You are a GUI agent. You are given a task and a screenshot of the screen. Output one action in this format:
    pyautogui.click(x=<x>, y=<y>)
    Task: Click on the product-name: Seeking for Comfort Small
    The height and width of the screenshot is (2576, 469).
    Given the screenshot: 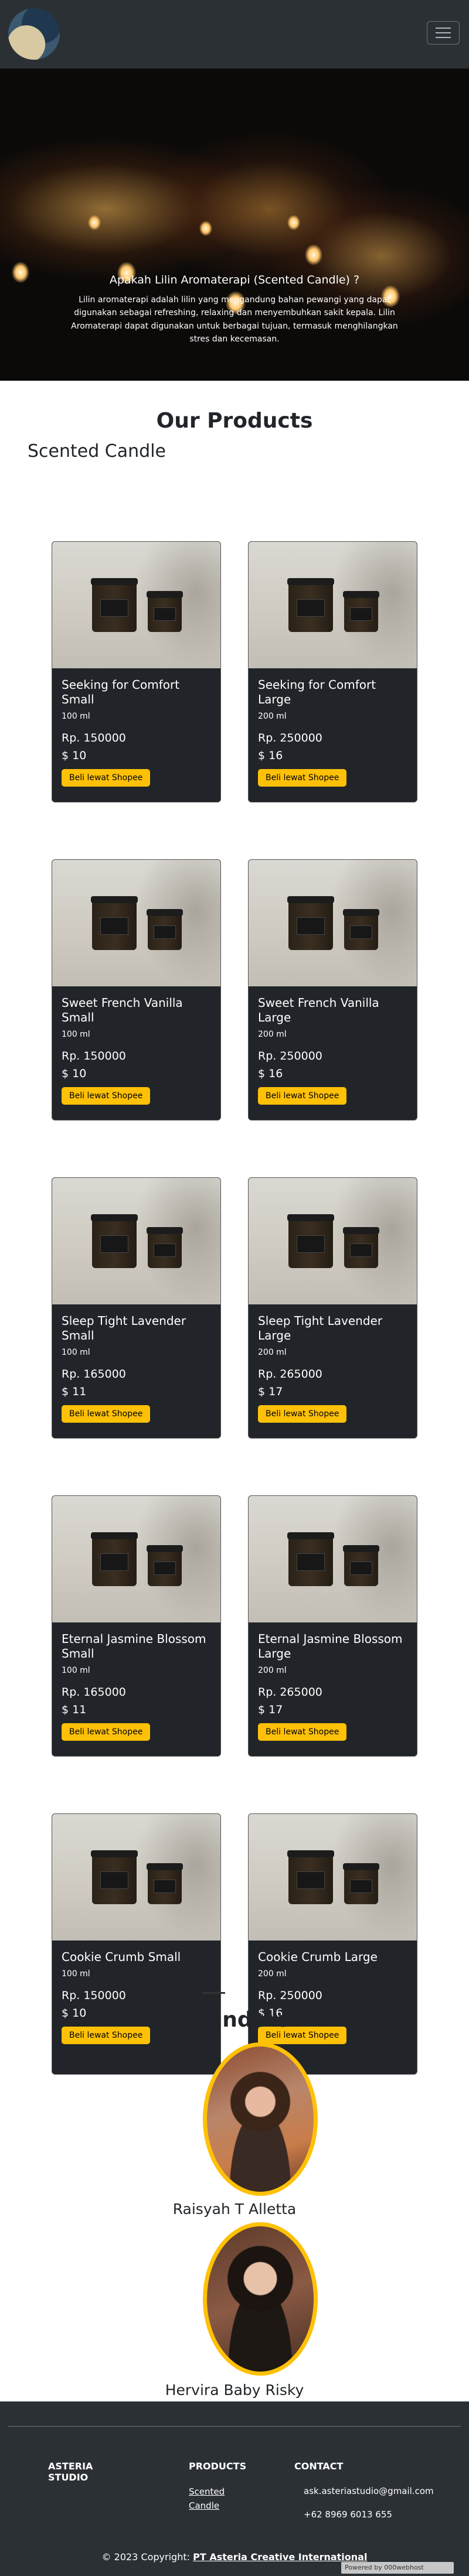 What is the action you would take?
    pyautogui.click(x=121, y=692)
    